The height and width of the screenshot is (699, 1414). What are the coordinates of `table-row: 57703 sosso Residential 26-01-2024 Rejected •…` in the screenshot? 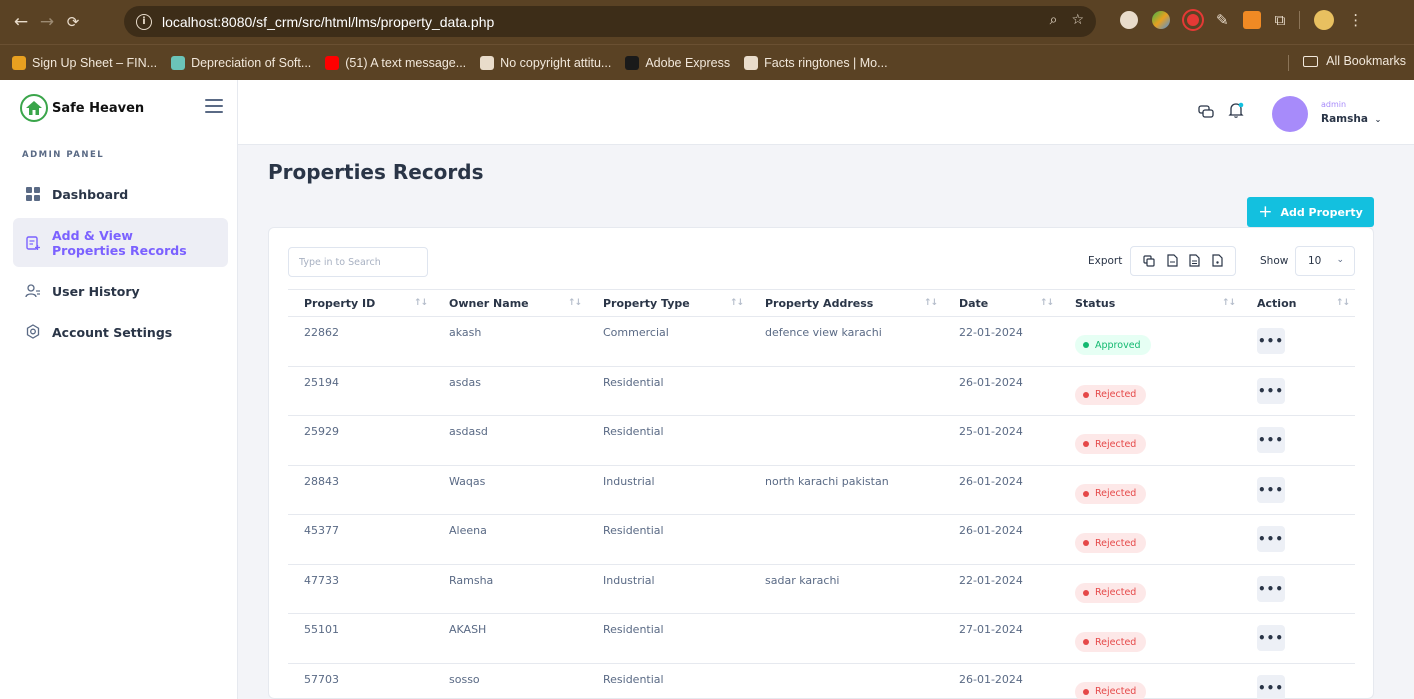 It's located at (821, 681).